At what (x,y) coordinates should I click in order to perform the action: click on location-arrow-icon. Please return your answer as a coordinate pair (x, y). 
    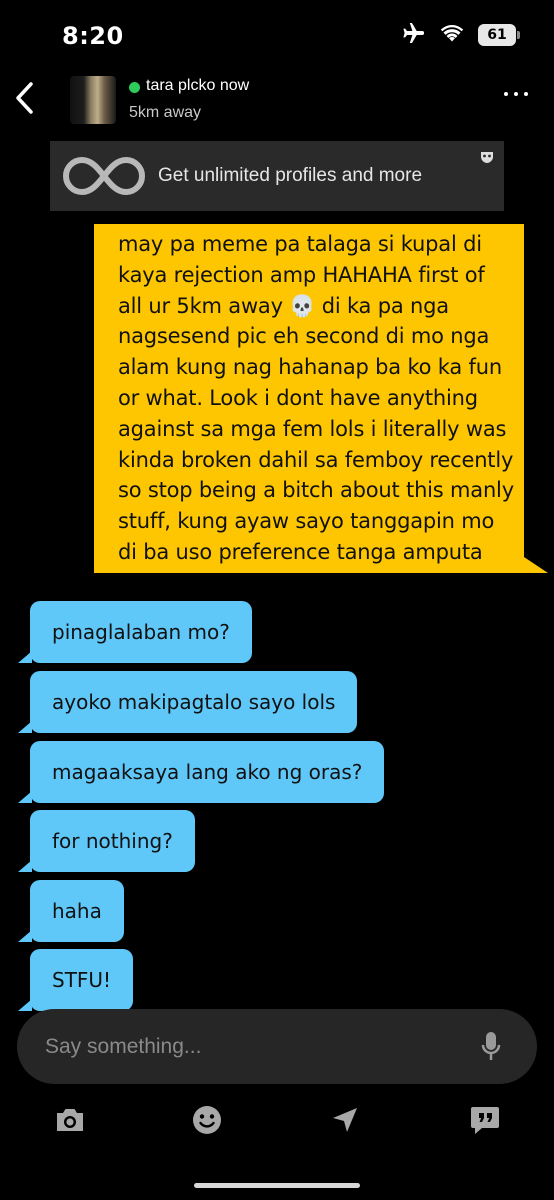
    Looking at the image, I should click on (345, 1120).